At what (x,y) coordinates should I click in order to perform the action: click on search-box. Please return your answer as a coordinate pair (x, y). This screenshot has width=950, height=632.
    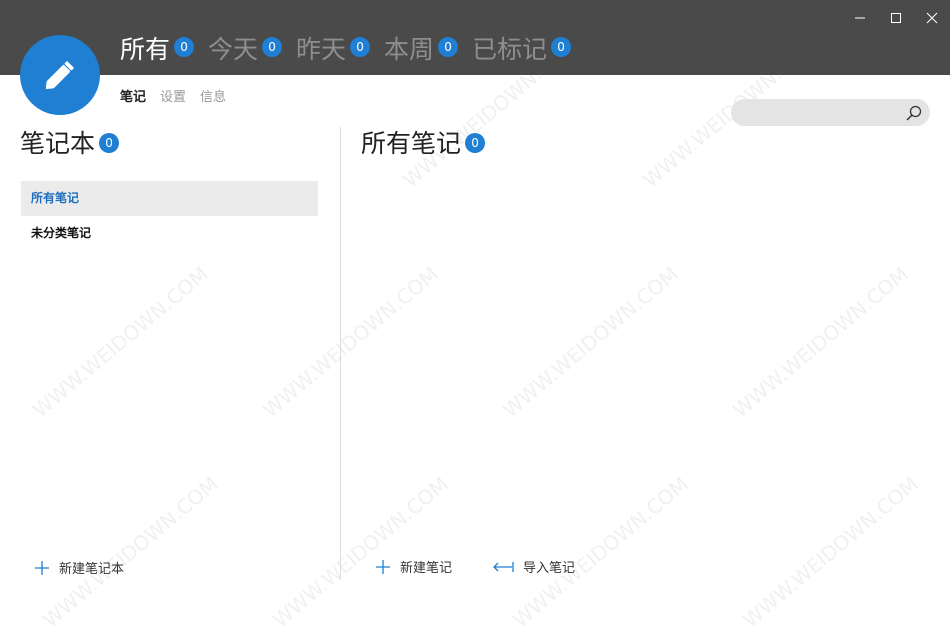
    Looking at the image, I should click on (830, 112).